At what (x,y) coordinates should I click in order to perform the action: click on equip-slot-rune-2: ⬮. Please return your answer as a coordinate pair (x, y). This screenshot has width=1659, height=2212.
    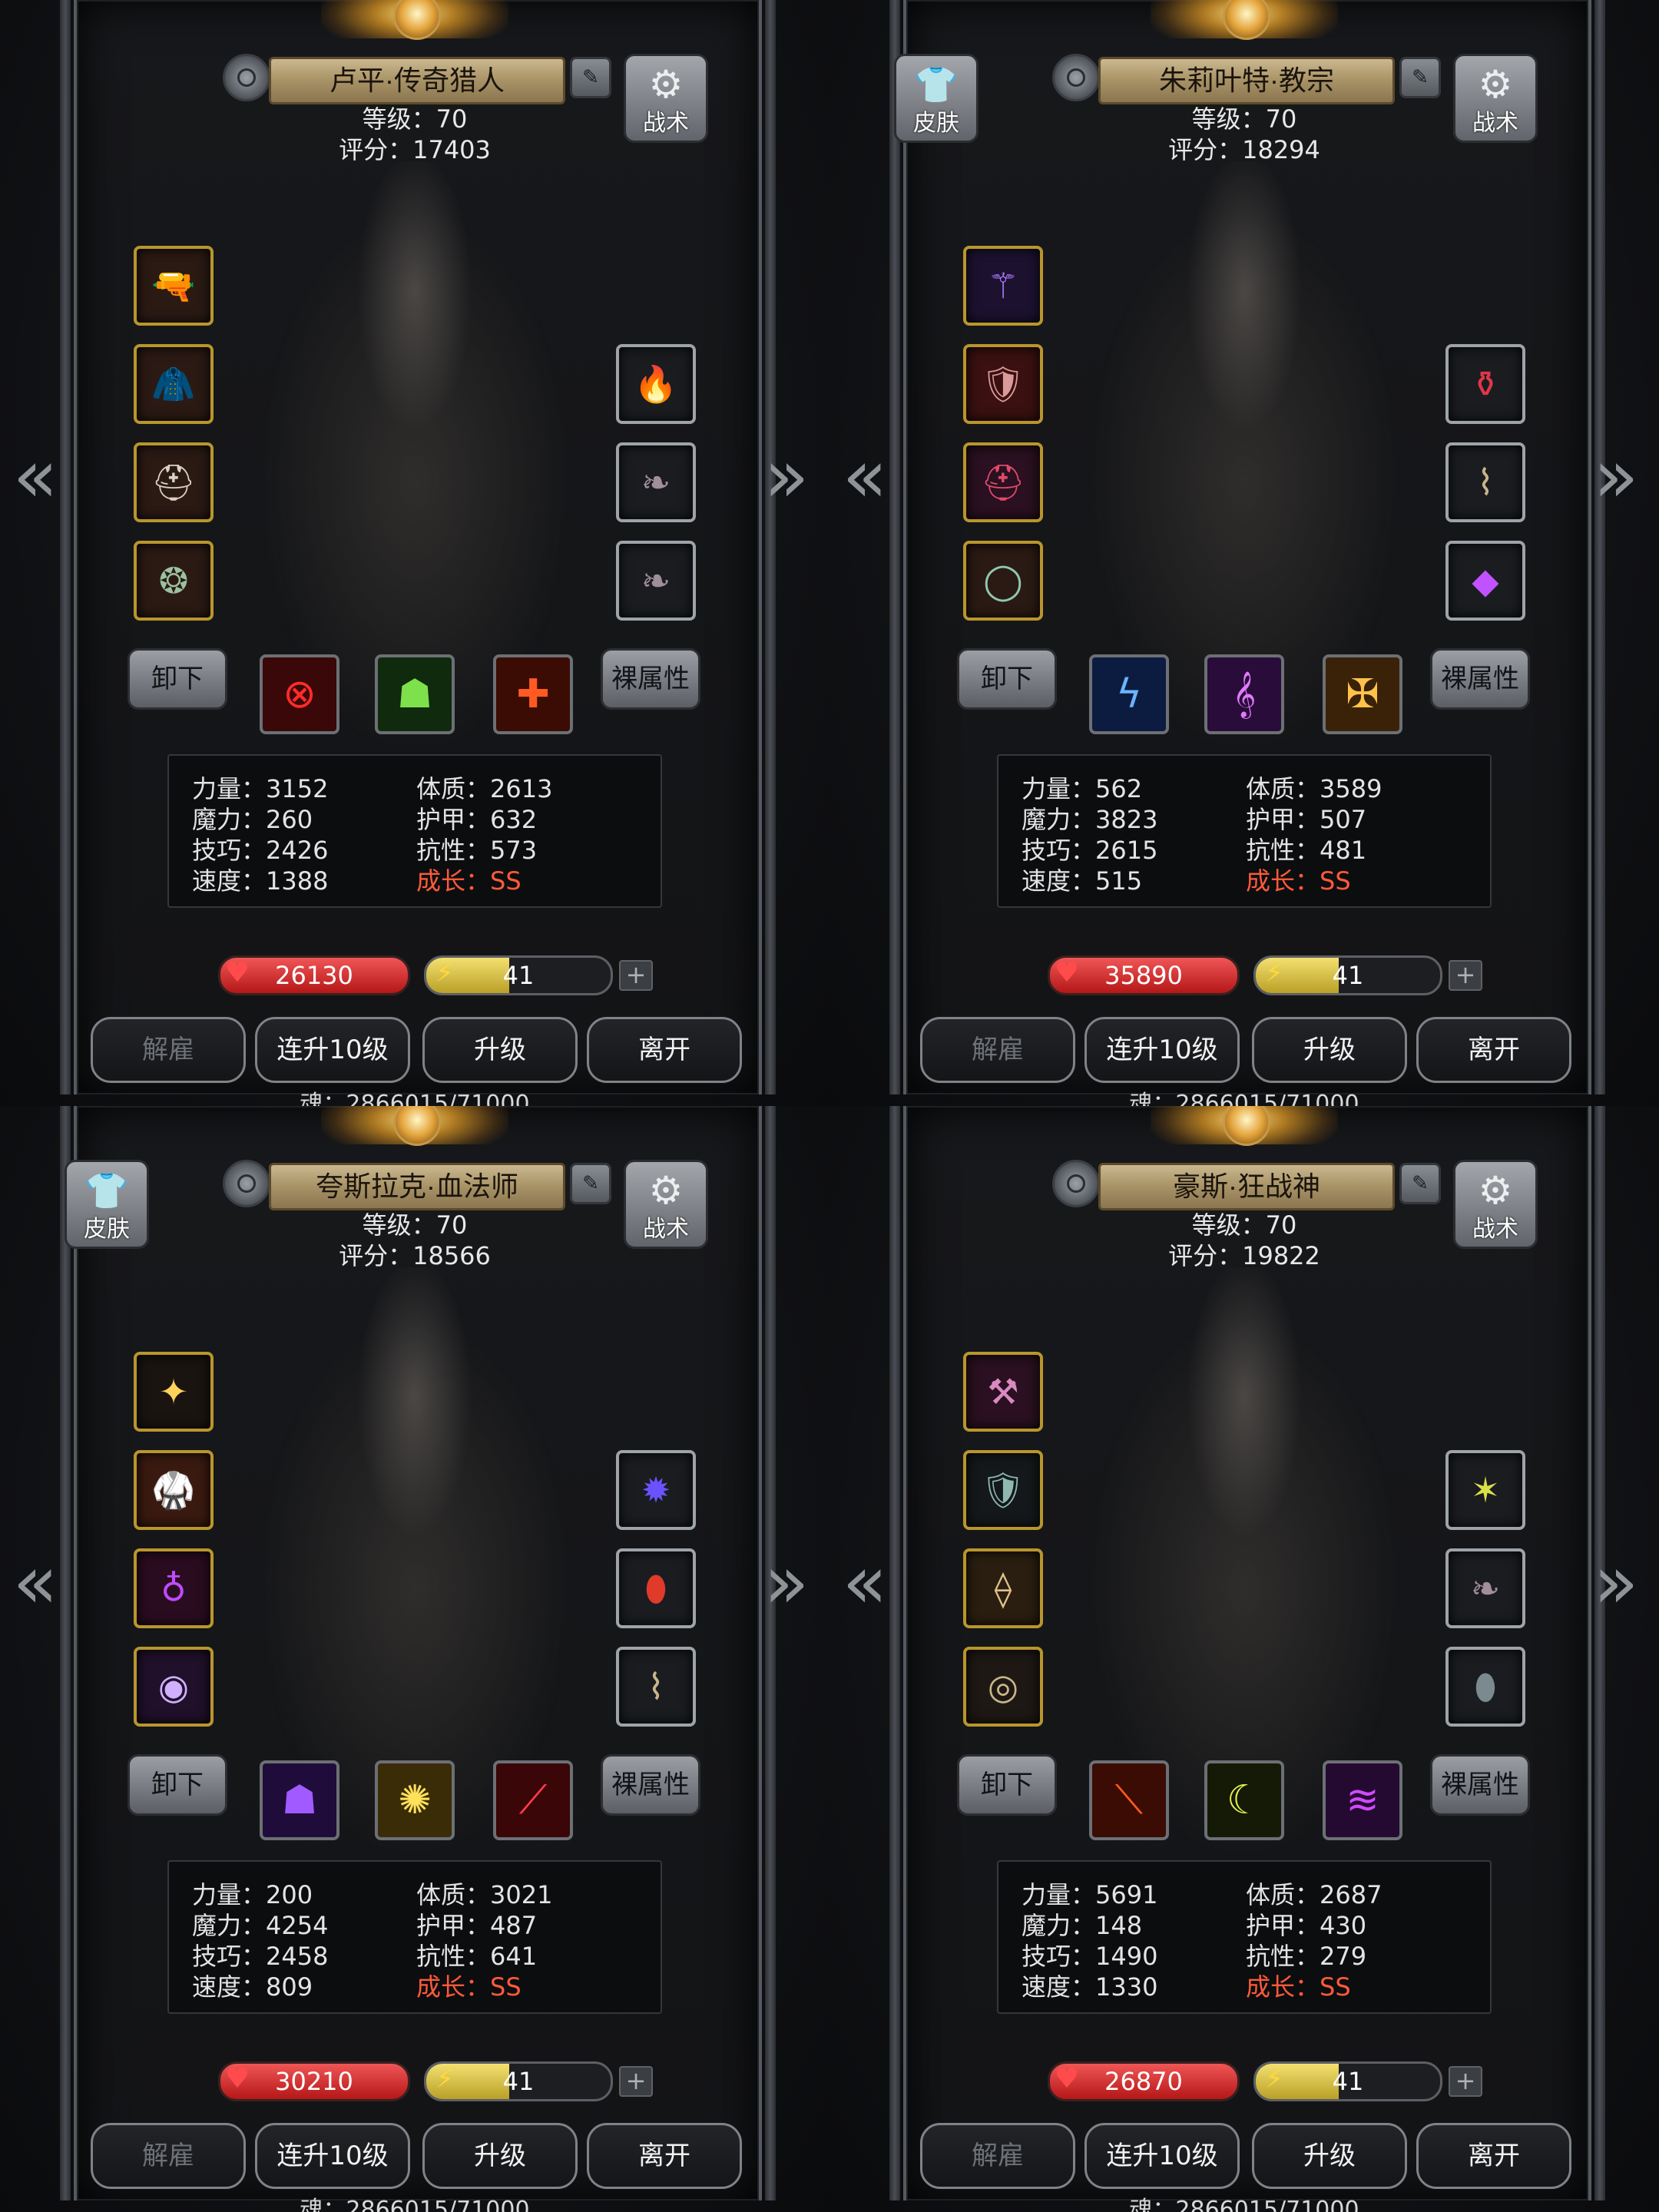
    Looking at the image, I should click on (656, 1588).